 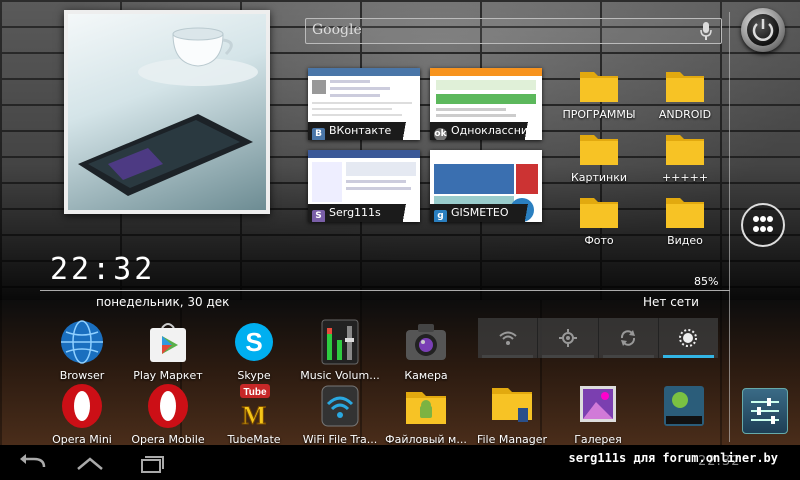 I want to click on back-icon, so click(x=33, y=461).